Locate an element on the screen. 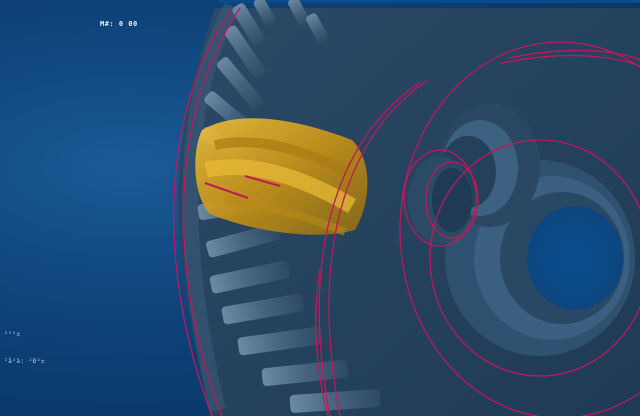  hud-model-status: M#: 0 00 is located at coordinates (119, 24).